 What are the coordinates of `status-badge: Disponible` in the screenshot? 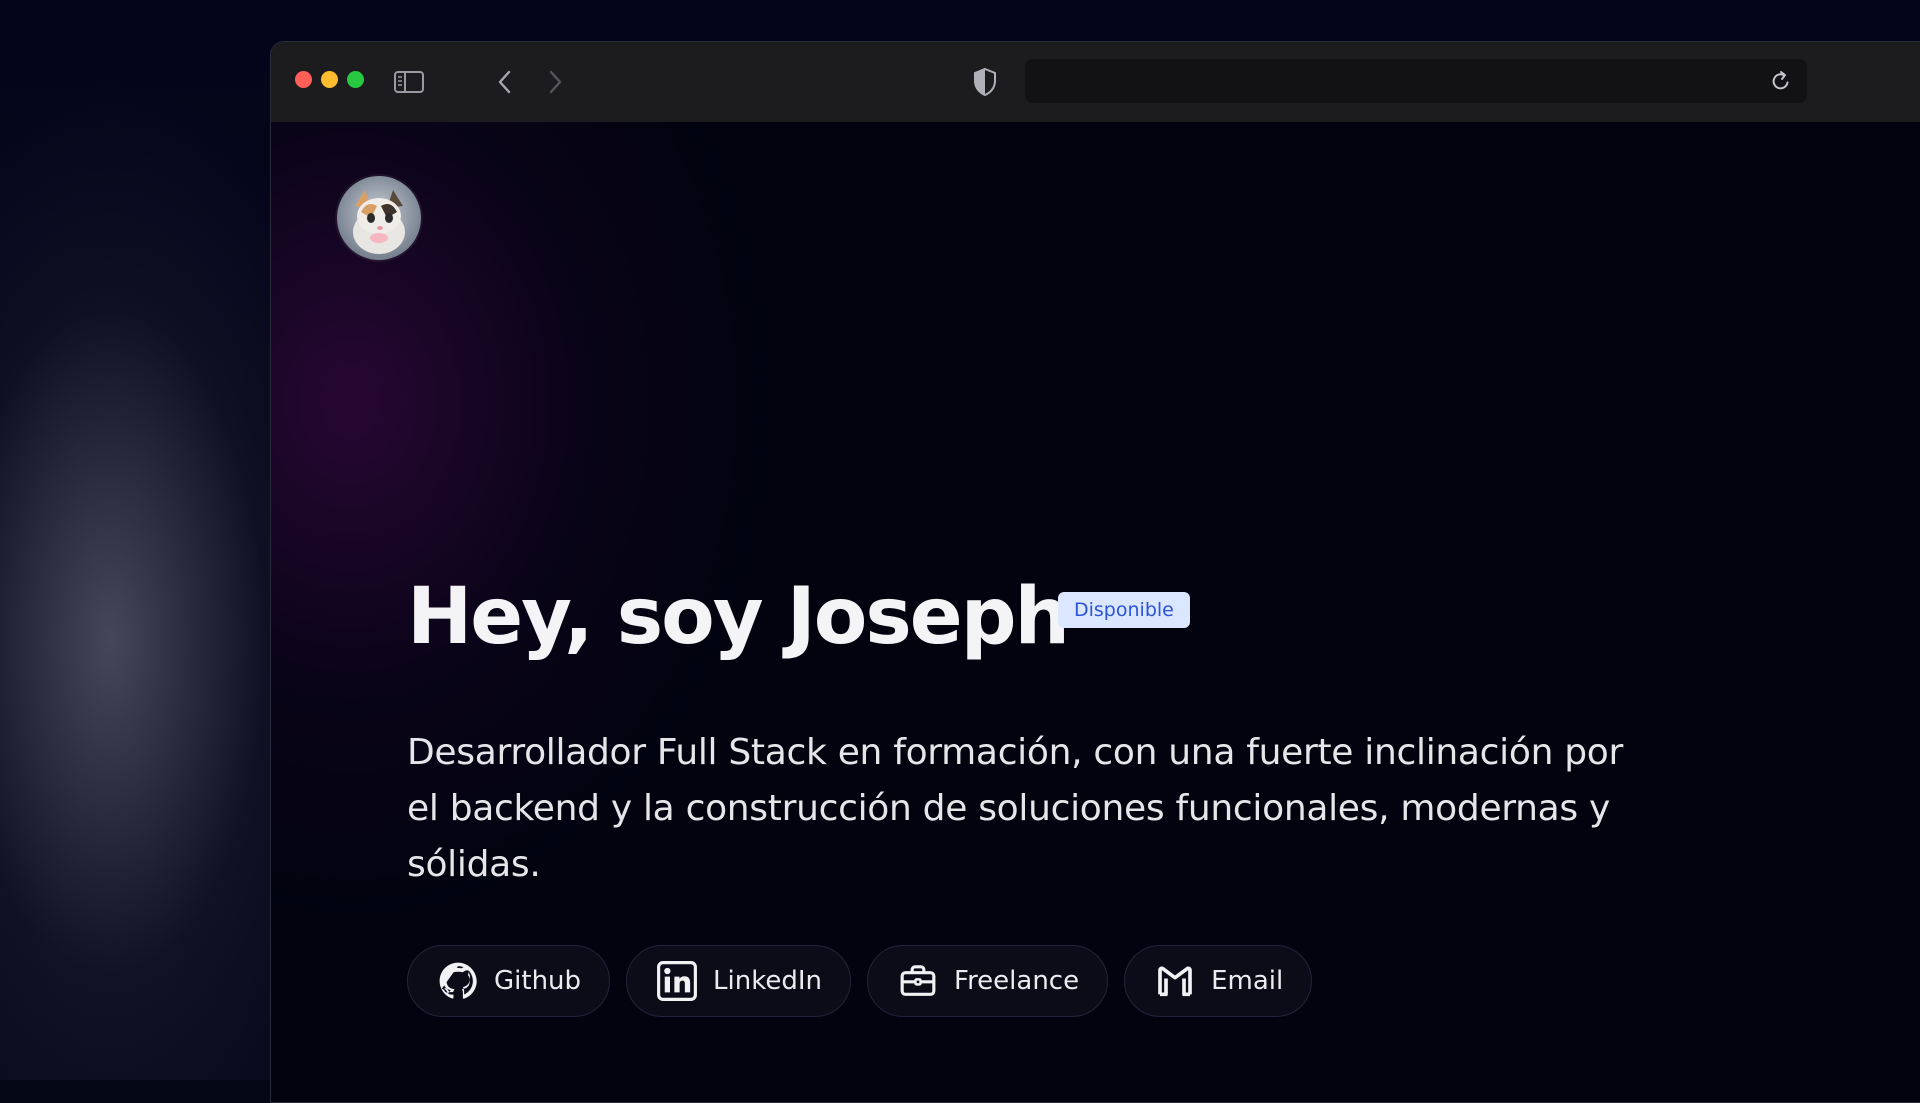 It's located at (1124, 610).